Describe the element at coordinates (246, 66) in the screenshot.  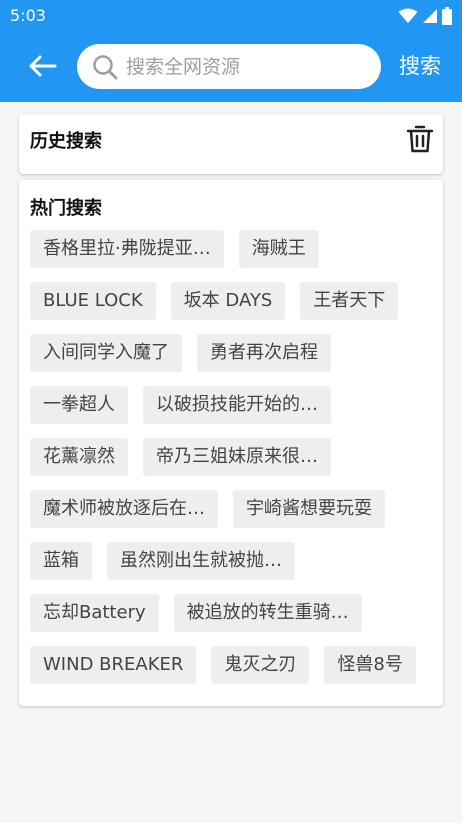
I see `search-input` at that location.